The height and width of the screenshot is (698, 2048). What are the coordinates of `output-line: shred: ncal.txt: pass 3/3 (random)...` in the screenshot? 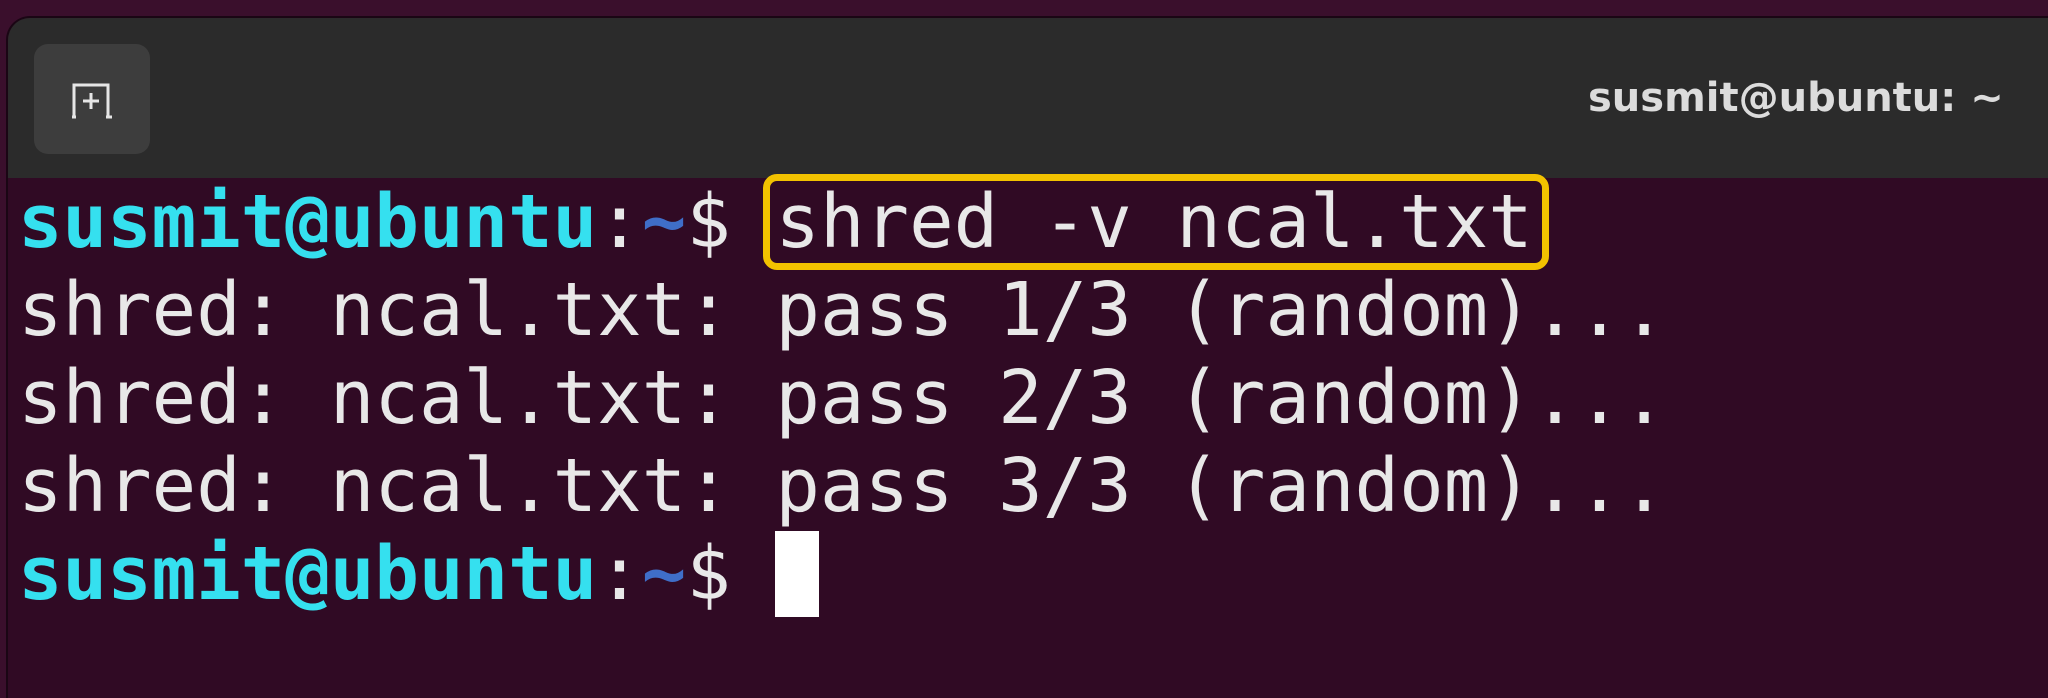 It's located at (842, 486).